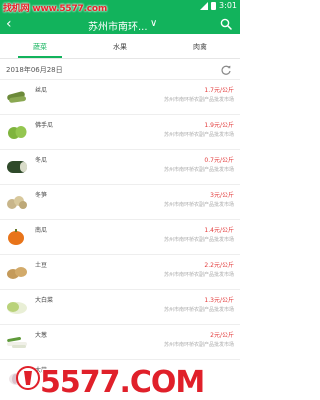  What do you see at coordinates (17, 132) in the screenshot?
I see `chayote-image` at bounding box center [17, 132].